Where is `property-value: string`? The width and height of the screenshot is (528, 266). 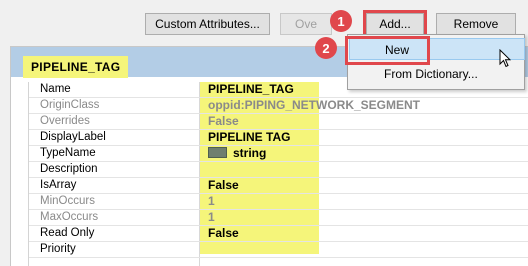 property-value: string is located at coordinates (237, 153).